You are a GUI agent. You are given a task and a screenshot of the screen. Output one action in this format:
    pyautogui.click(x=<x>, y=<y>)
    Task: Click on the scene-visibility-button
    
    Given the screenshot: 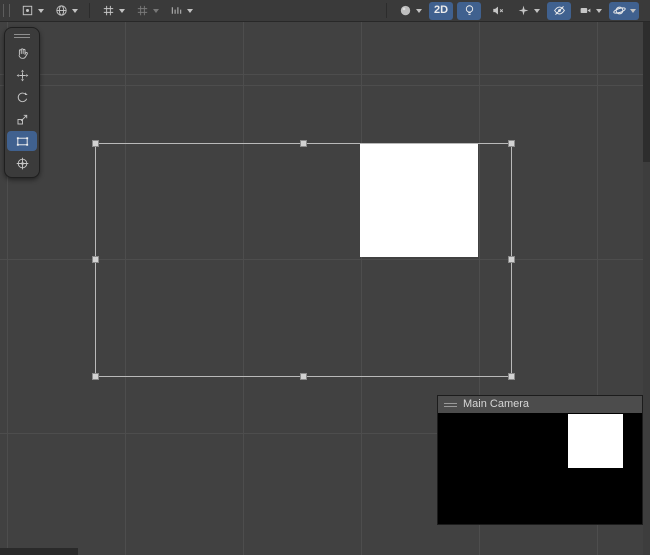 What is the action you would take?
    pyautogui.click(x=559, y=10)
    